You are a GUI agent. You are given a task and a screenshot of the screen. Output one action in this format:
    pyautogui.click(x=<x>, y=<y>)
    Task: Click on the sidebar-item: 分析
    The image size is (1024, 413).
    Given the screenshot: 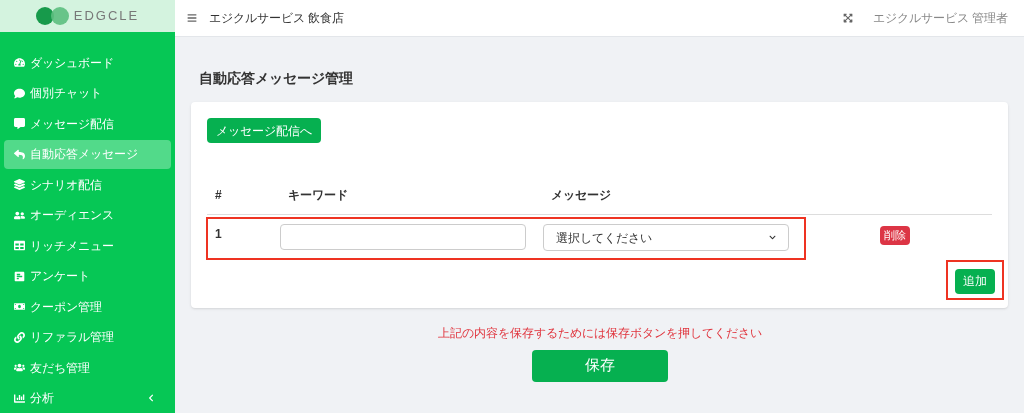 What is the action you would take?
    pyautogui.click(x=87, y=398)
    